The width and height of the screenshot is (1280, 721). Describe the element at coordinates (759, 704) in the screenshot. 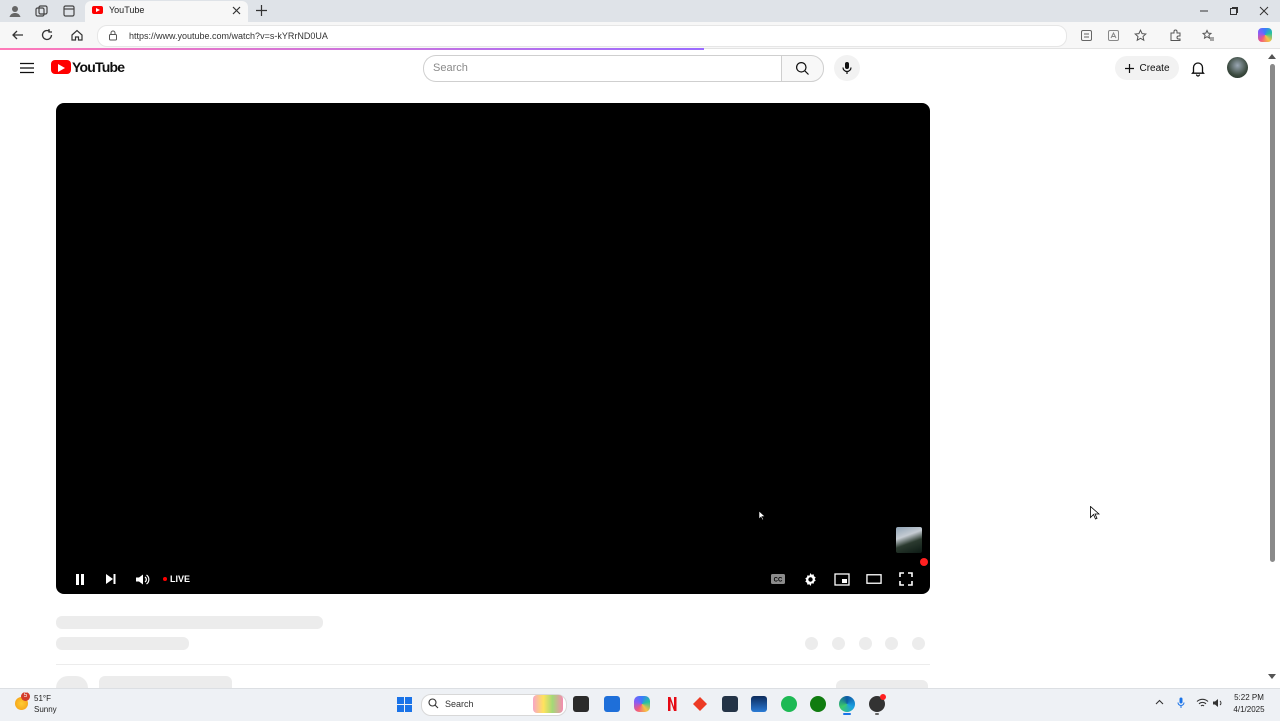

I see `disney-plus-icon` at that location.